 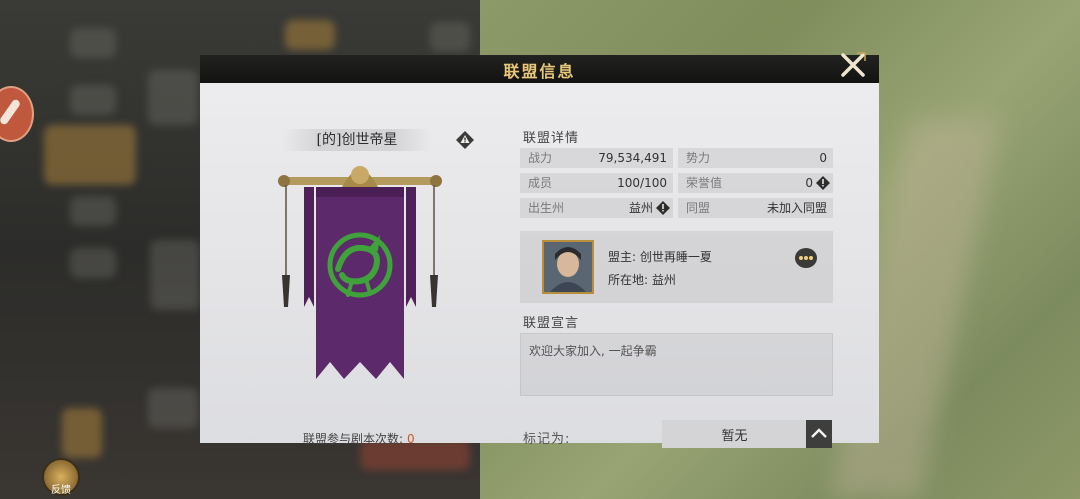 What do you see at coordinates (660, 257) in the screenshot?
I see `leader-name: 盟主: 创世再睡一夏` at bounding box center [660, 257].